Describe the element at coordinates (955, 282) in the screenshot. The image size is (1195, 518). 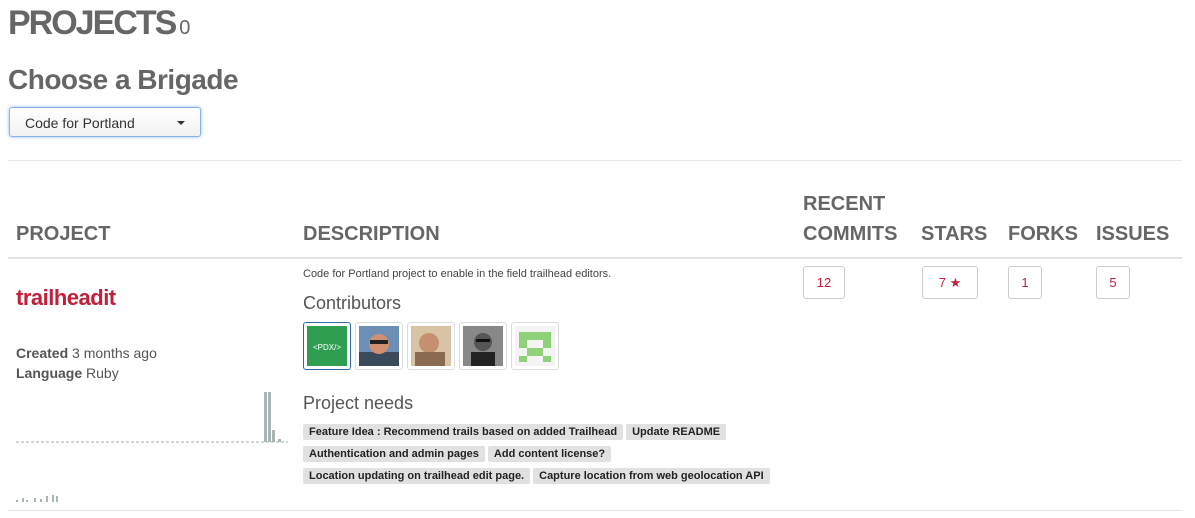
I see `star-icon: ★` at that location.